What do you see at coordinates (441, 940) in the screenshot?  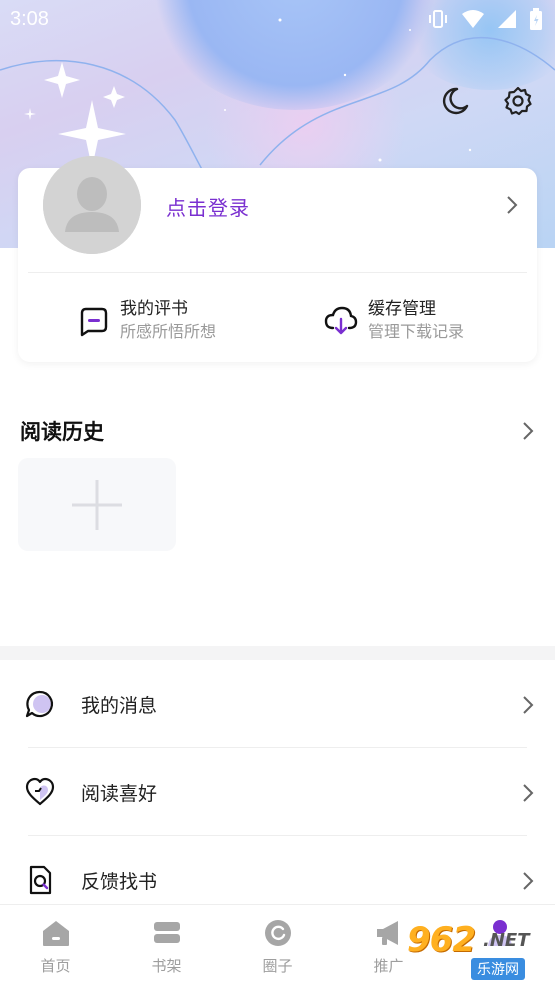 I see `watermark-number: 962` at bounding box center [441, 940].